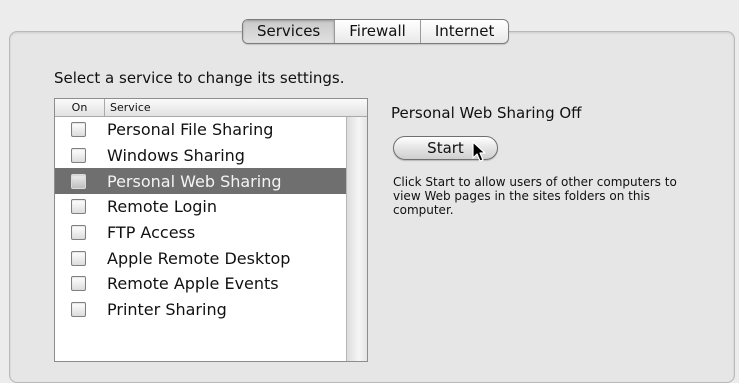  Describe the element at coordinates (167, 310) in the screenshot. I see `service-label: Printer Sharing` at that location.